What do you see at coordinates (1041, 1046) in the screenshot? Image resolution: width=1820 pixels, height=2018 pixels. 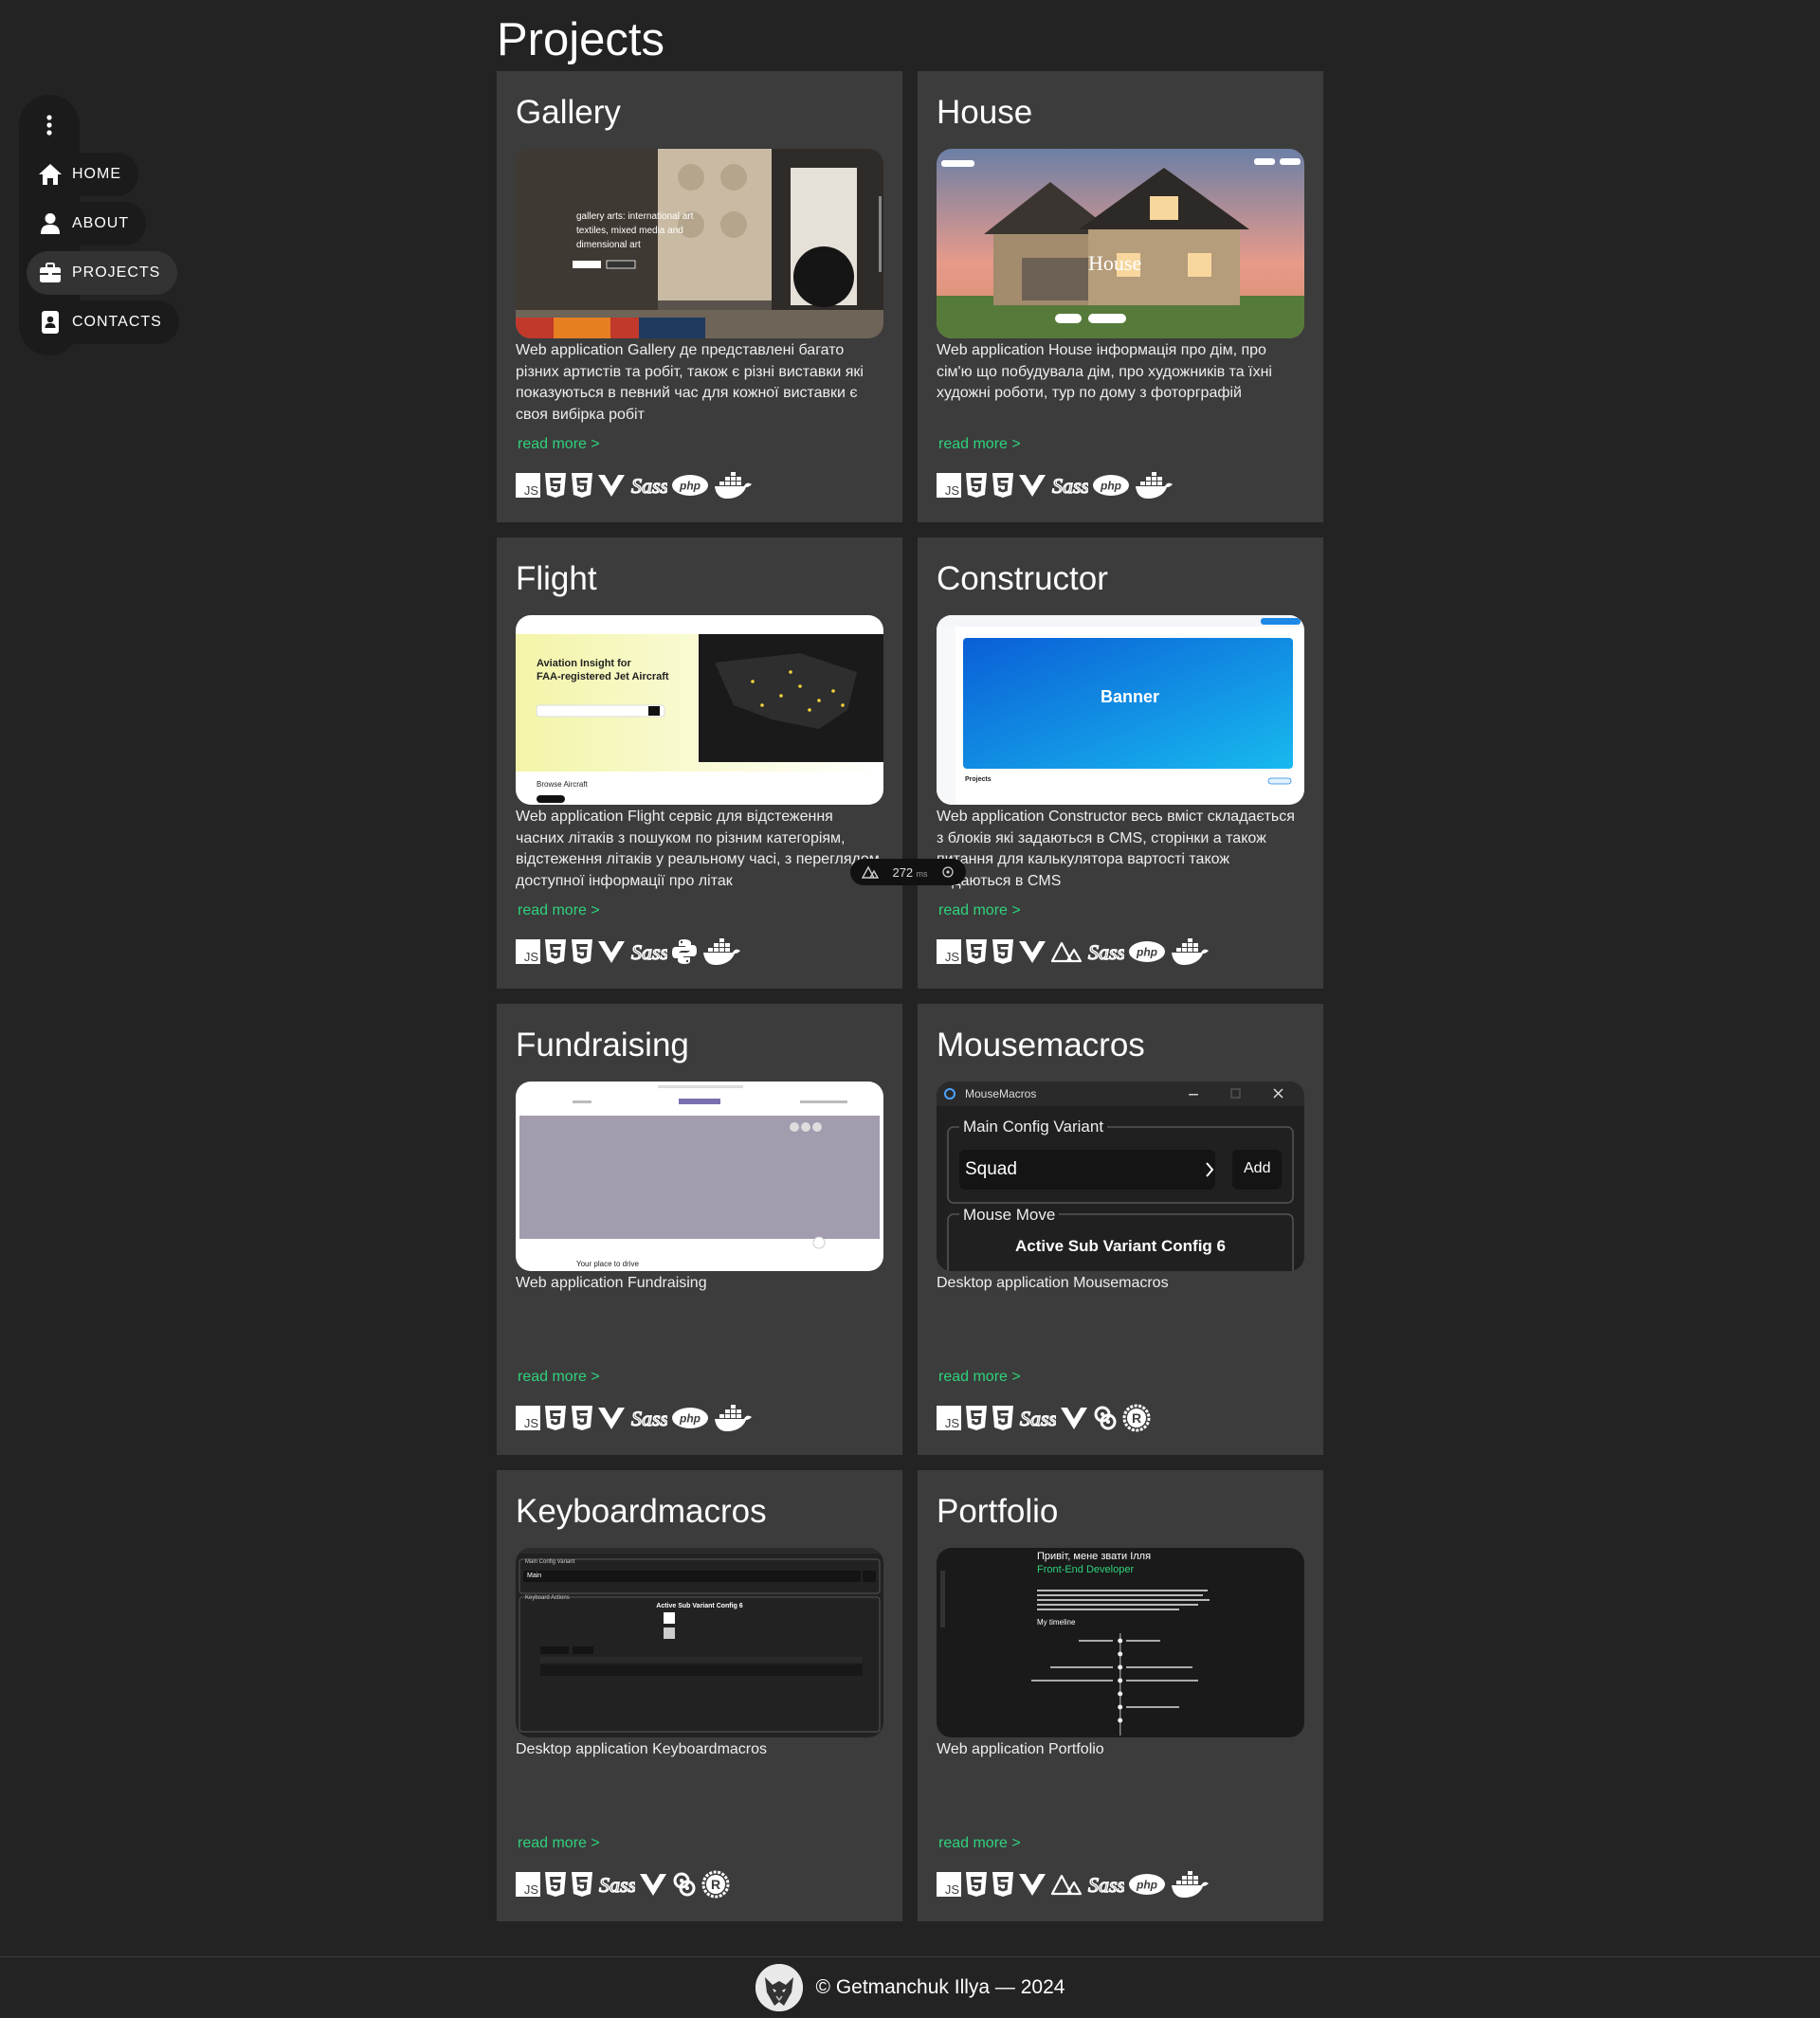 I see `card-title: Mousemacros` at bounding box center [1041, 1046].